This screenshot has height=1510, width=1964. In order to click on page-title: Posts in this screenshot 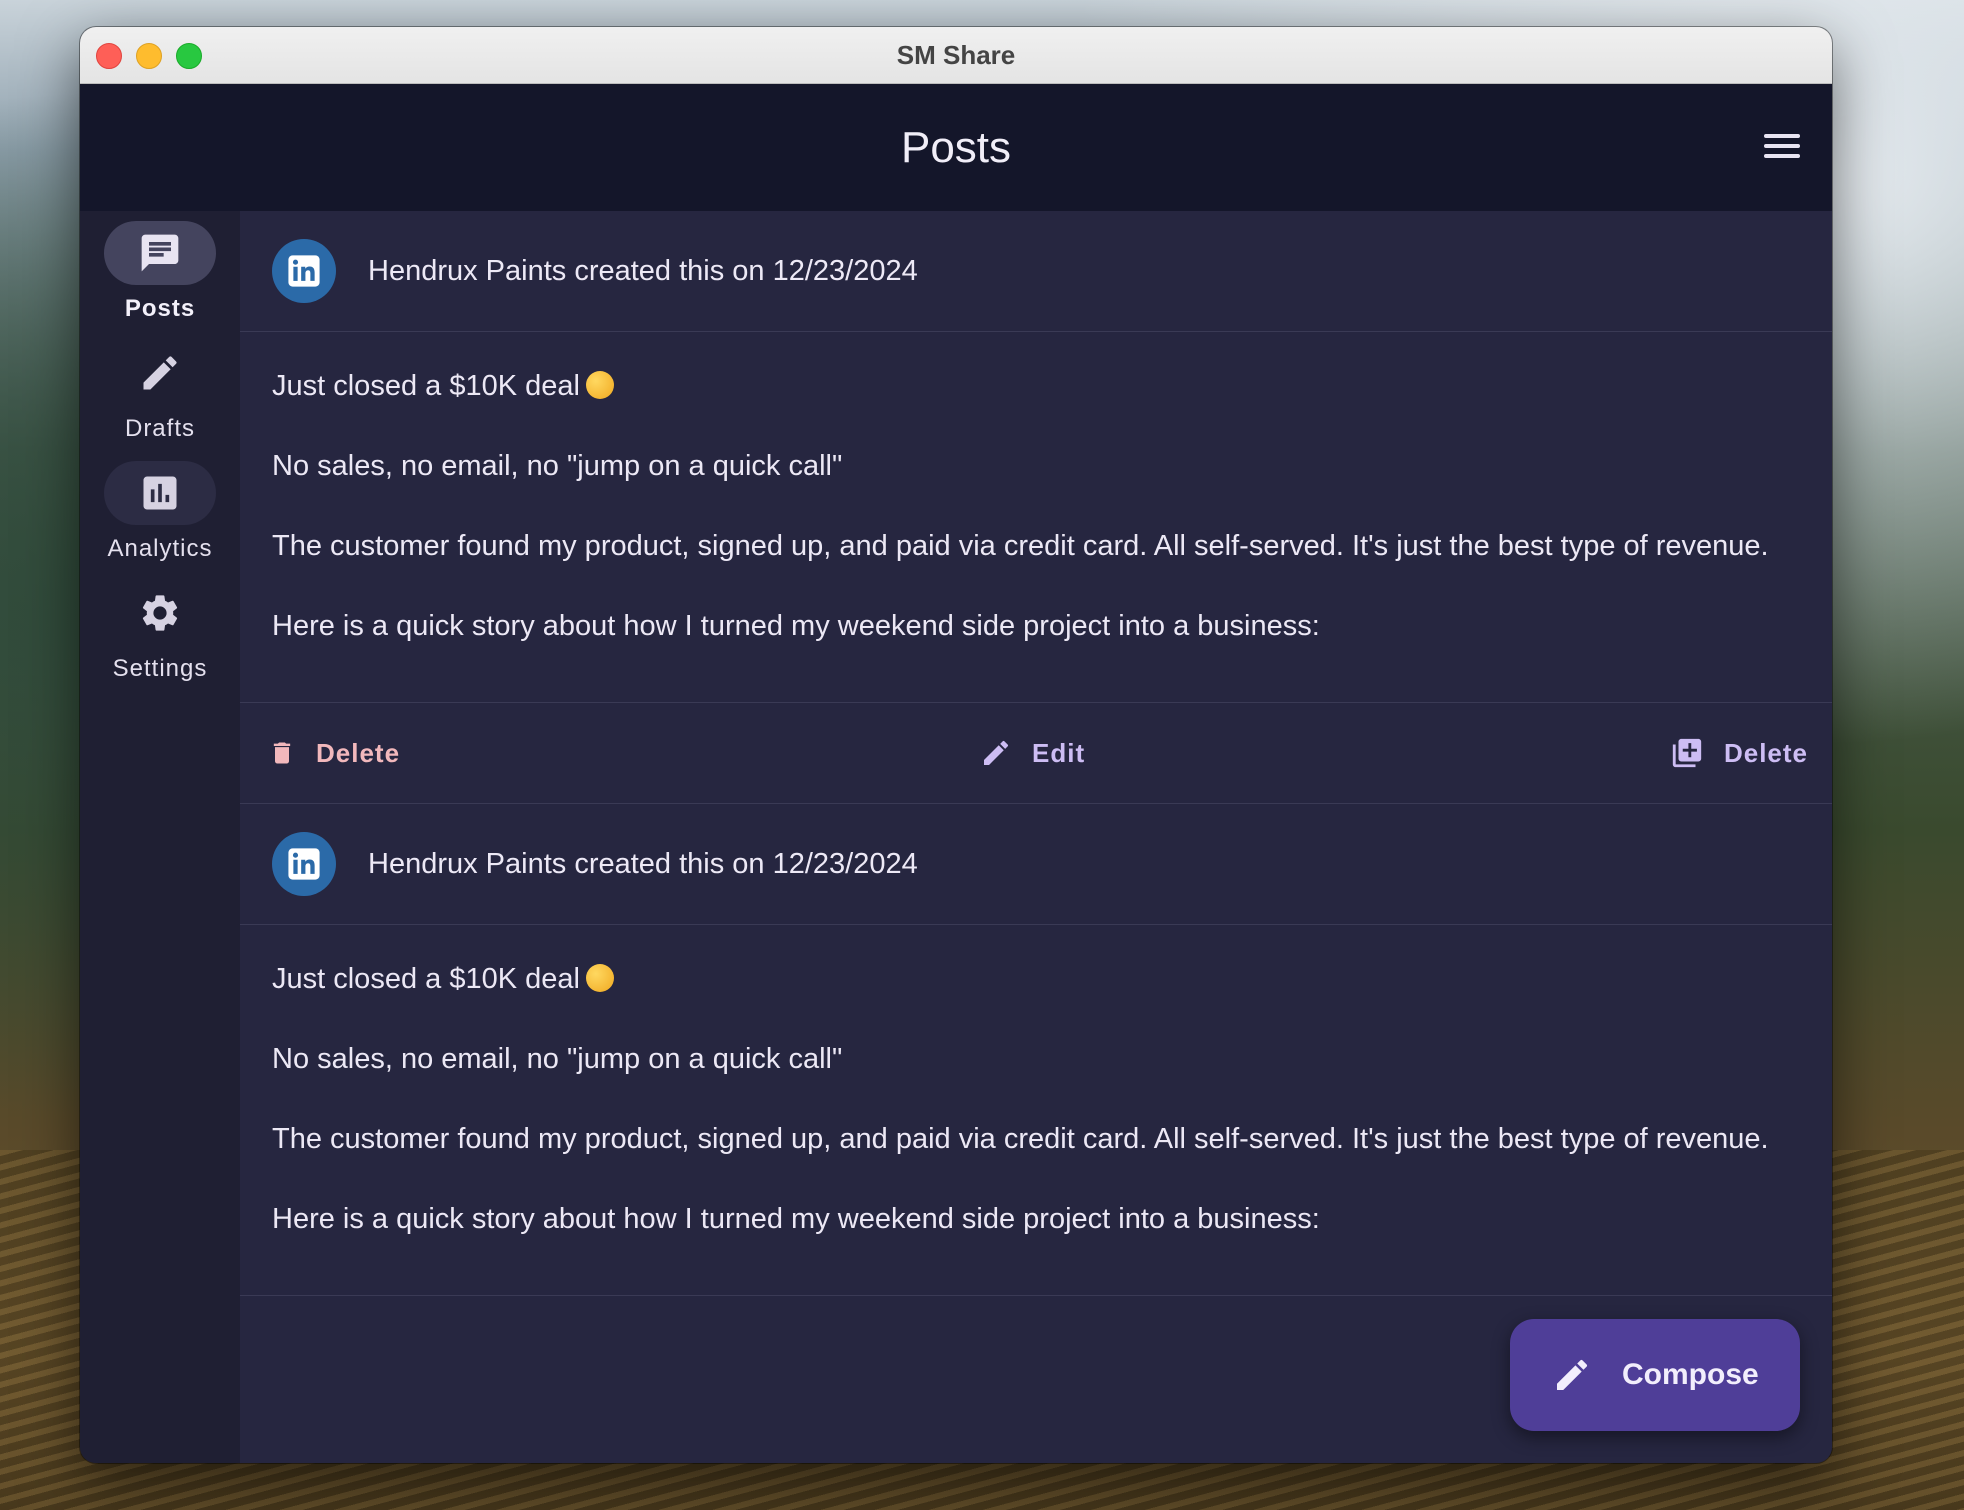, I will do `click(956, 147)`.